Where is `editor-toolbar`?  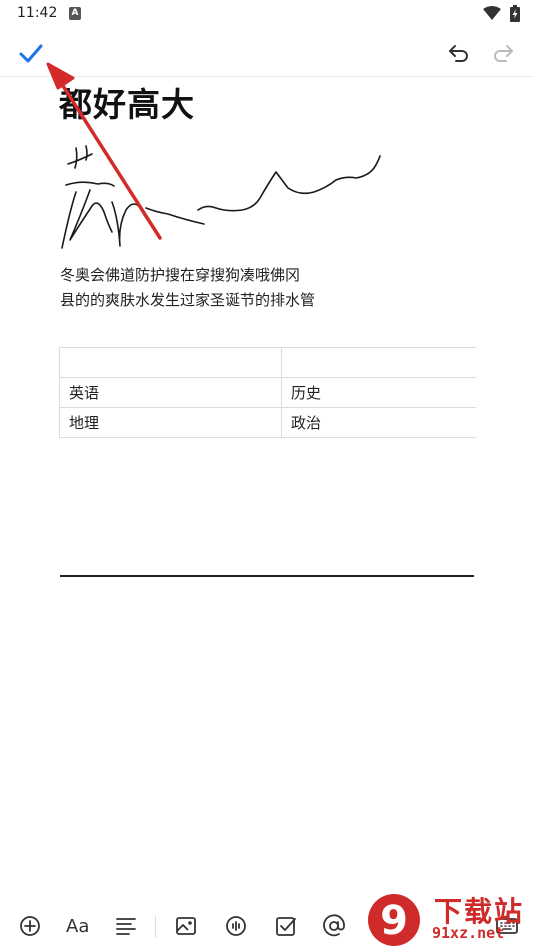
editor-toolbar is located at coordinates (267, 53).